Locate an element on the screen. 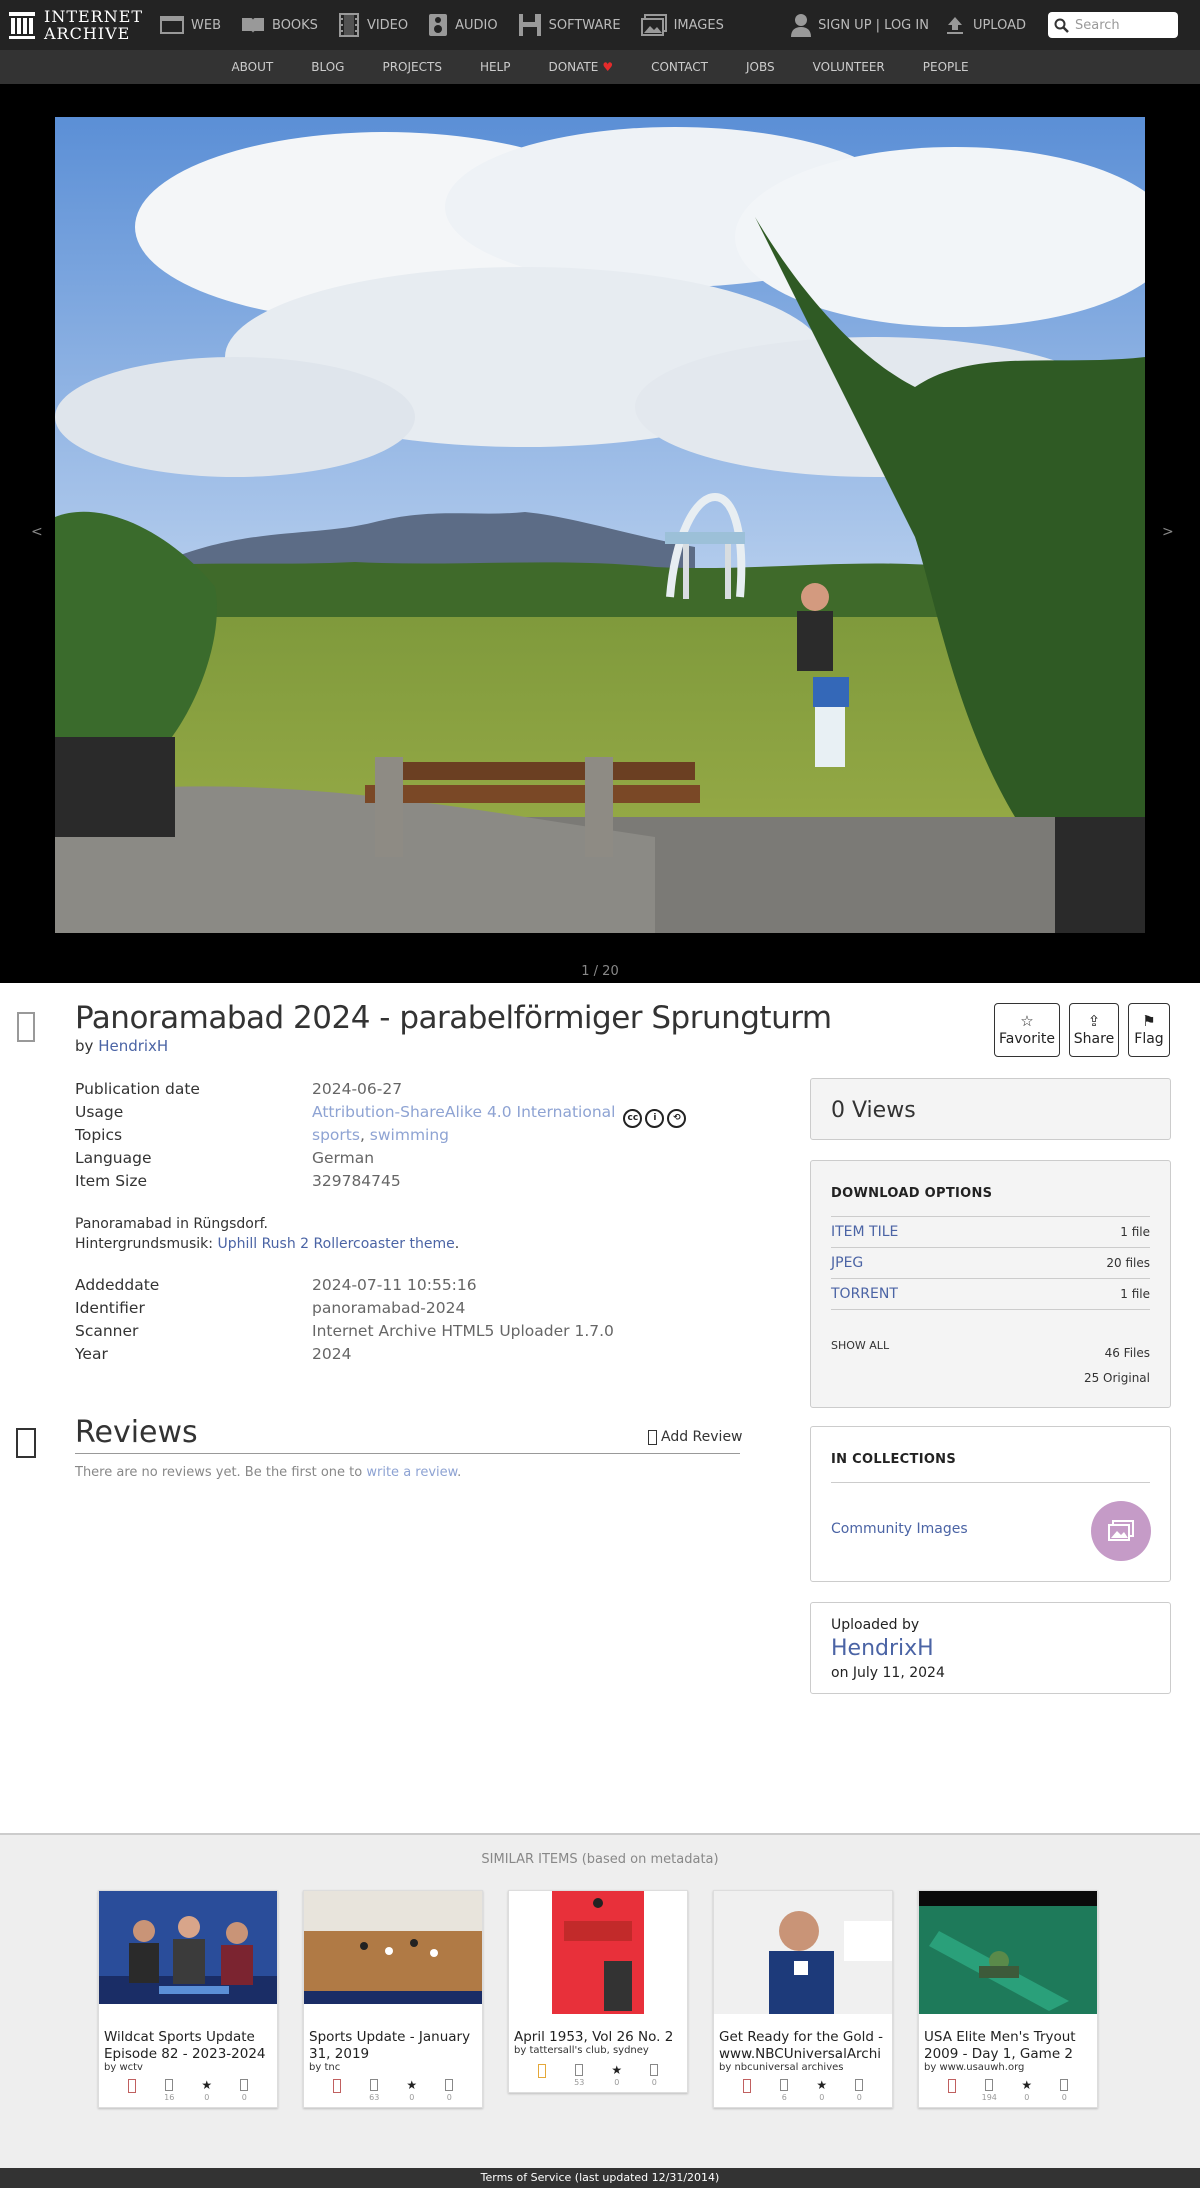 Image resolution: width=1200 pixels, height=2188 pixels. text-mediatype-icon is located at coordinates (541, 2071).